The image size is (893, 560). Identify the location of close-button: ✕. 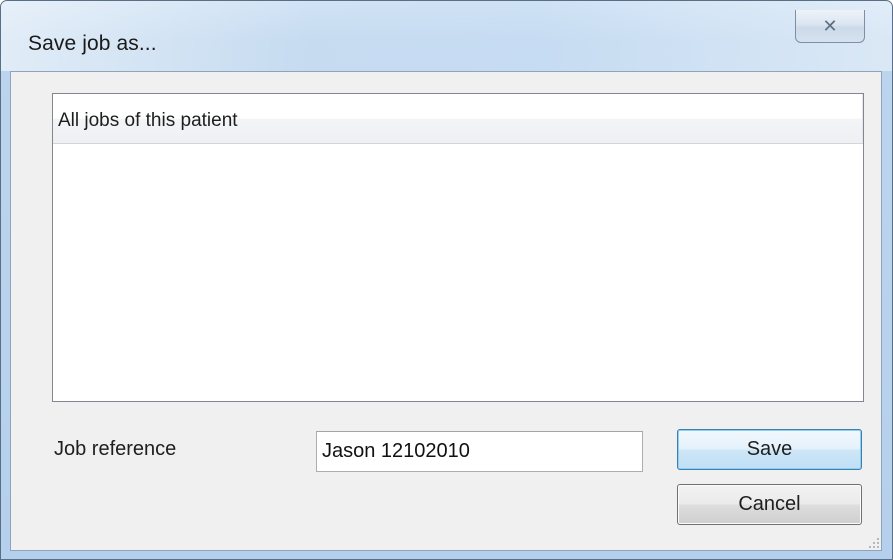
(830, 26).